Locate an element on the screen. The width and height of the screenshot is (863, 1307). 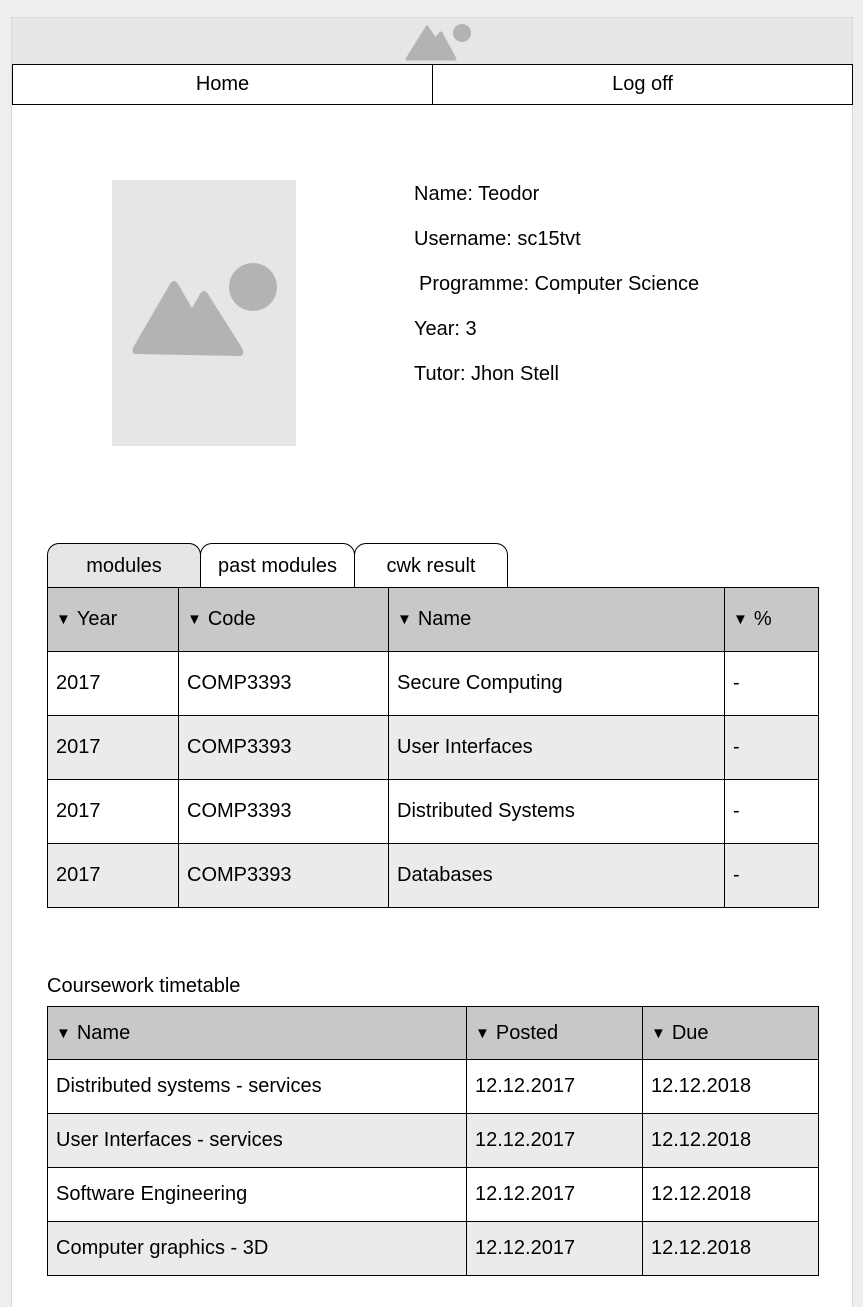
table-row: 2017 COMP3393 Databases - is located at coordinates (433, 875).